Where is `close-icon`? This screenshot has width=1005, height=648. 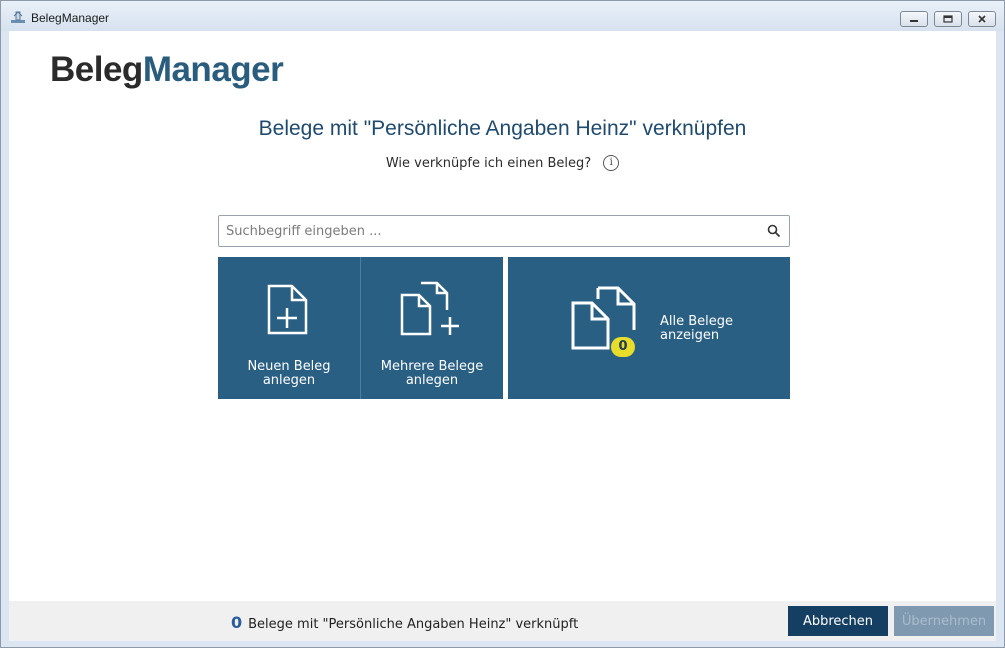
close-icon is located at coordinates (982, 19).